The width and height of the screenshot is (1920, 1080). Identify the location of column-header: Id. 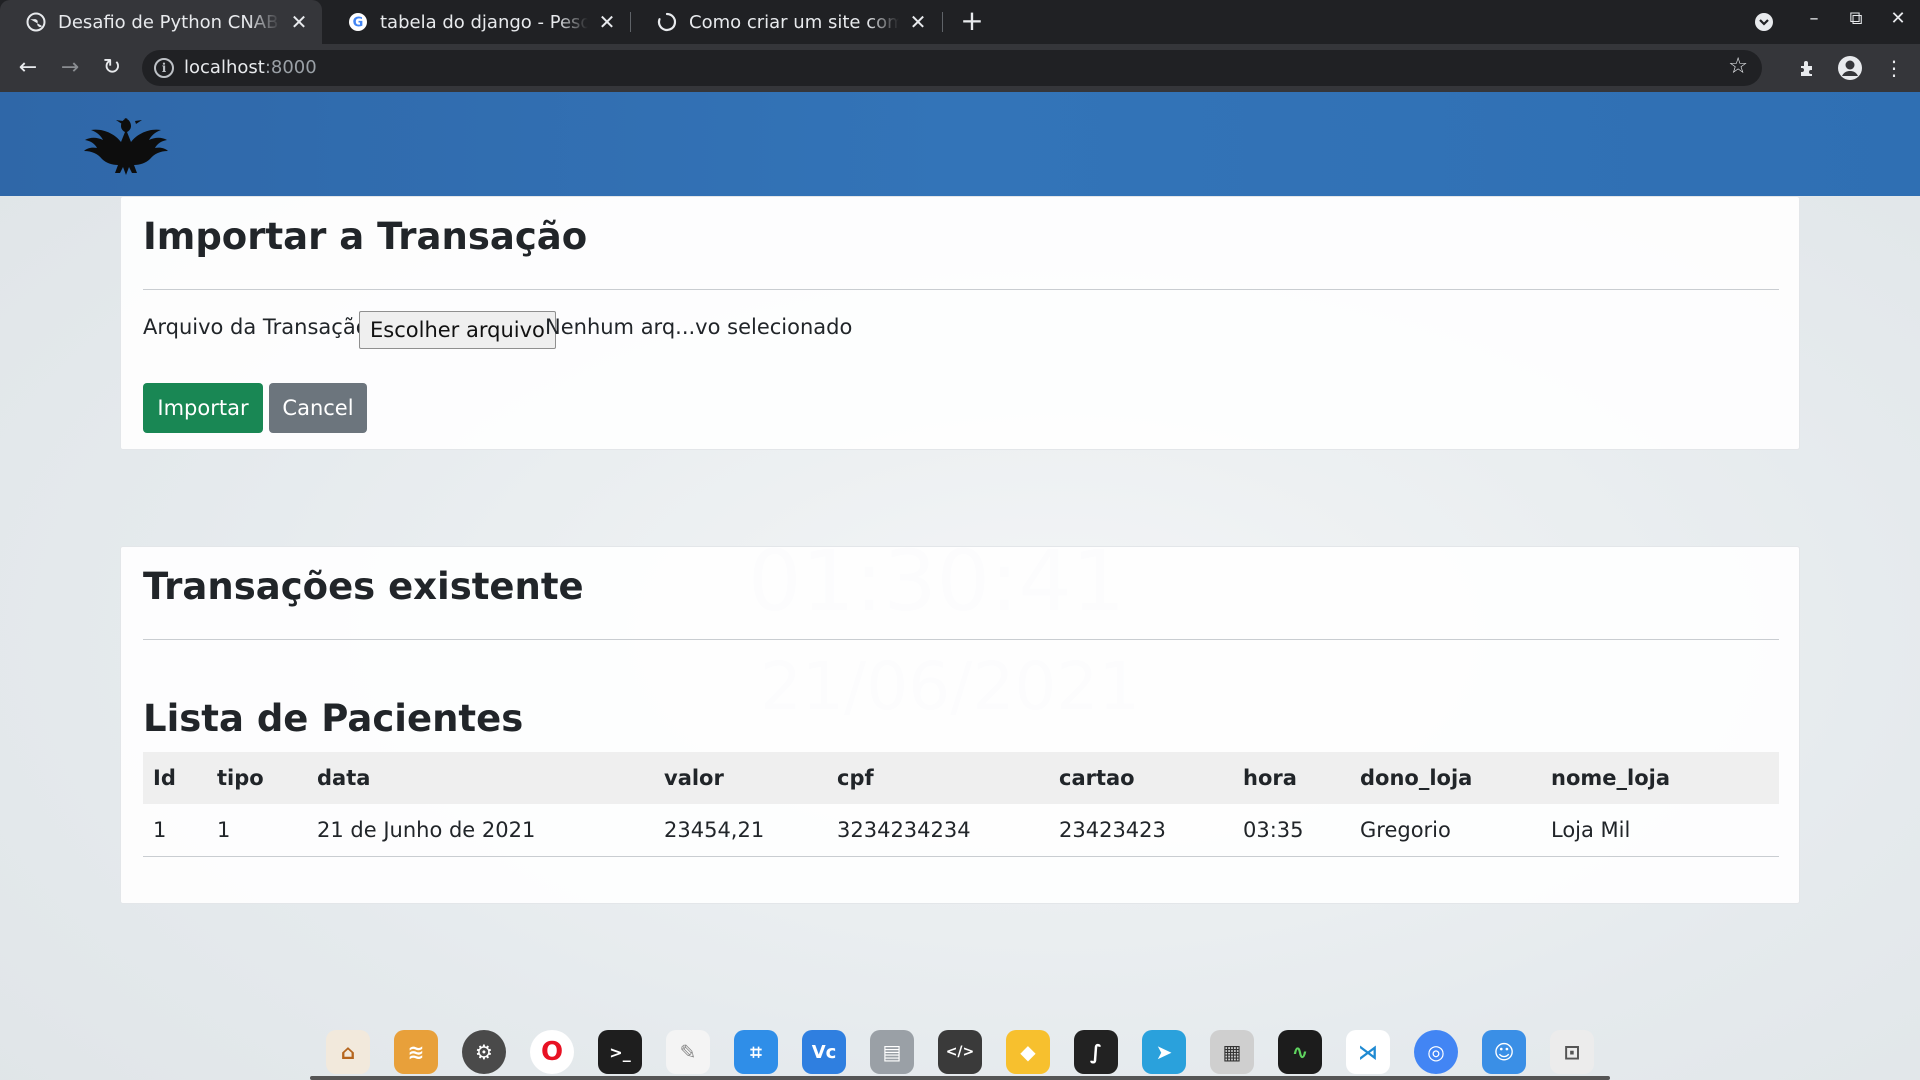
(164, 778).